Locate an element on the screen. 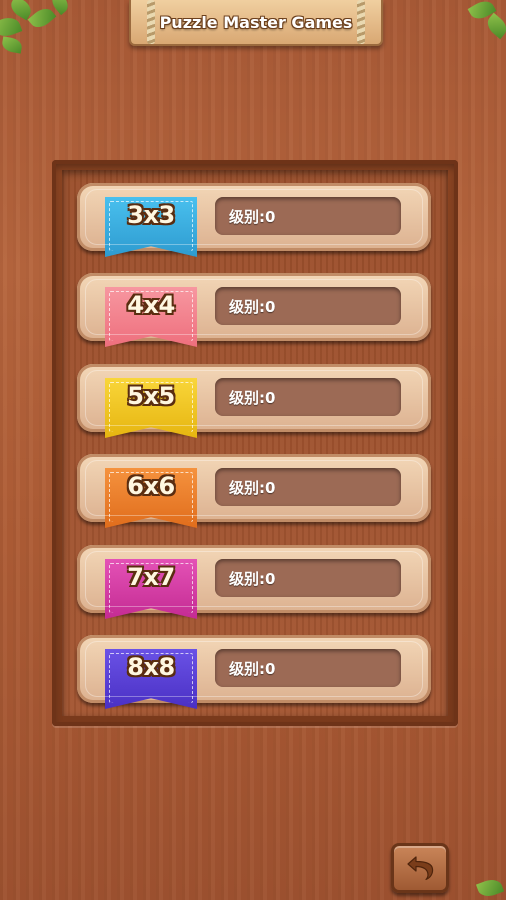 The image size is (506, 900). size-label: 5x5 is located at coordinates (151, 396).